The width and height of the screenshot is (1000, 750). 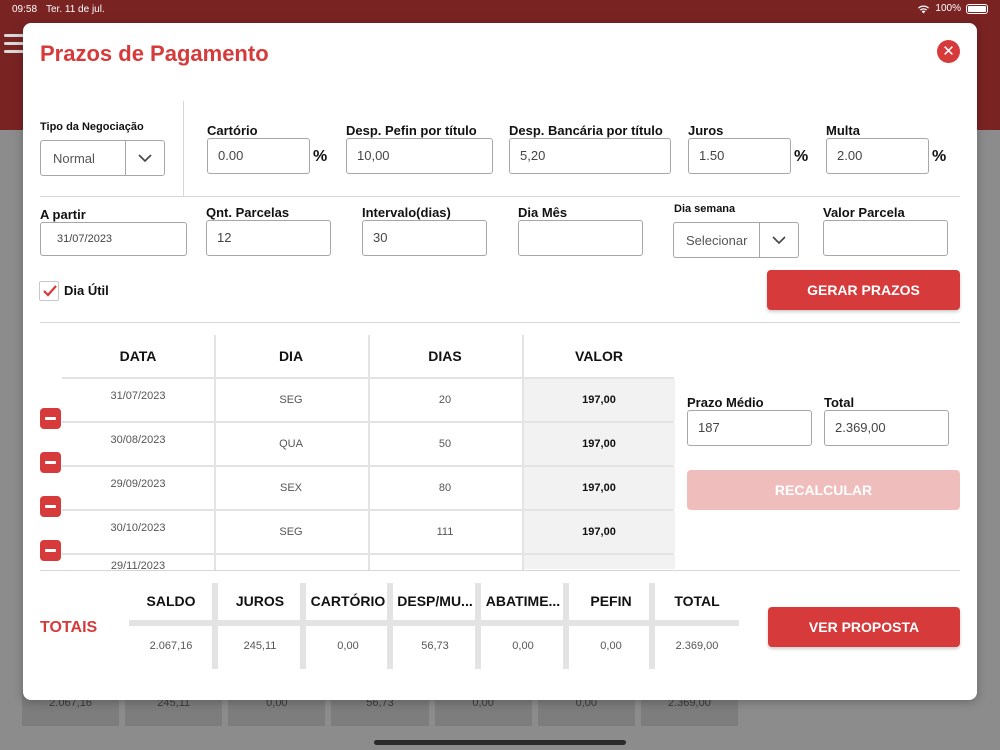 I want to click on row-dias, so click(x=445, y=562).